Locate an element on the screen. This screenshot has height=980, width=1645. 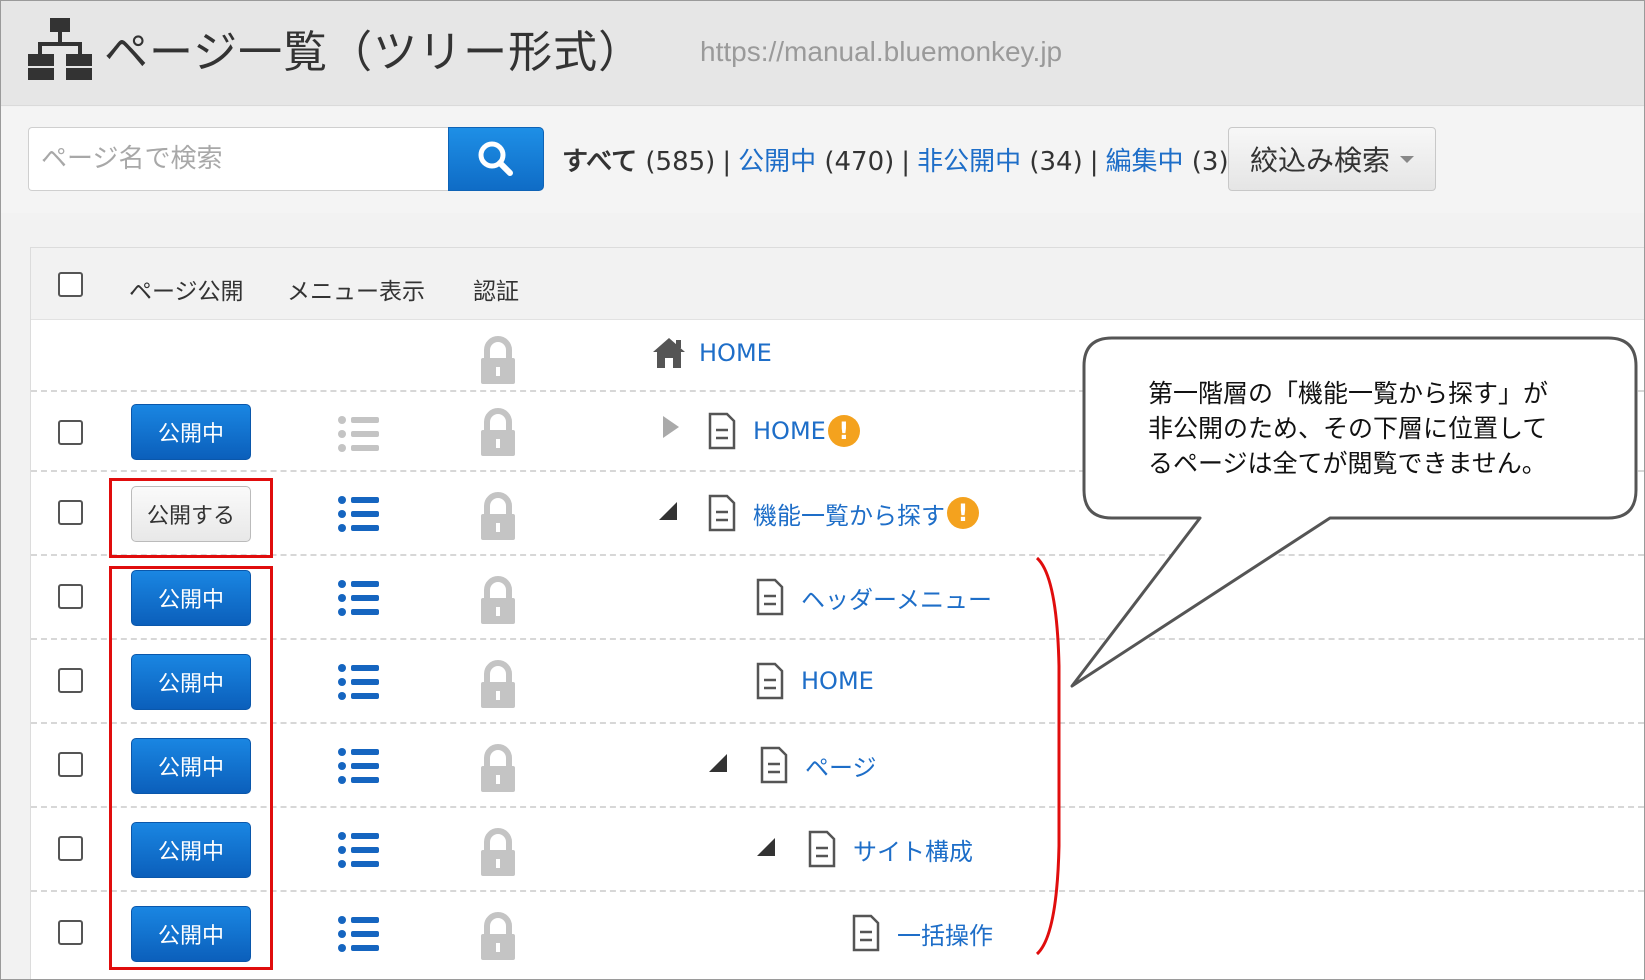
site-url: https://manual.bluemonkey.jp is located at coordinates (881, 51).